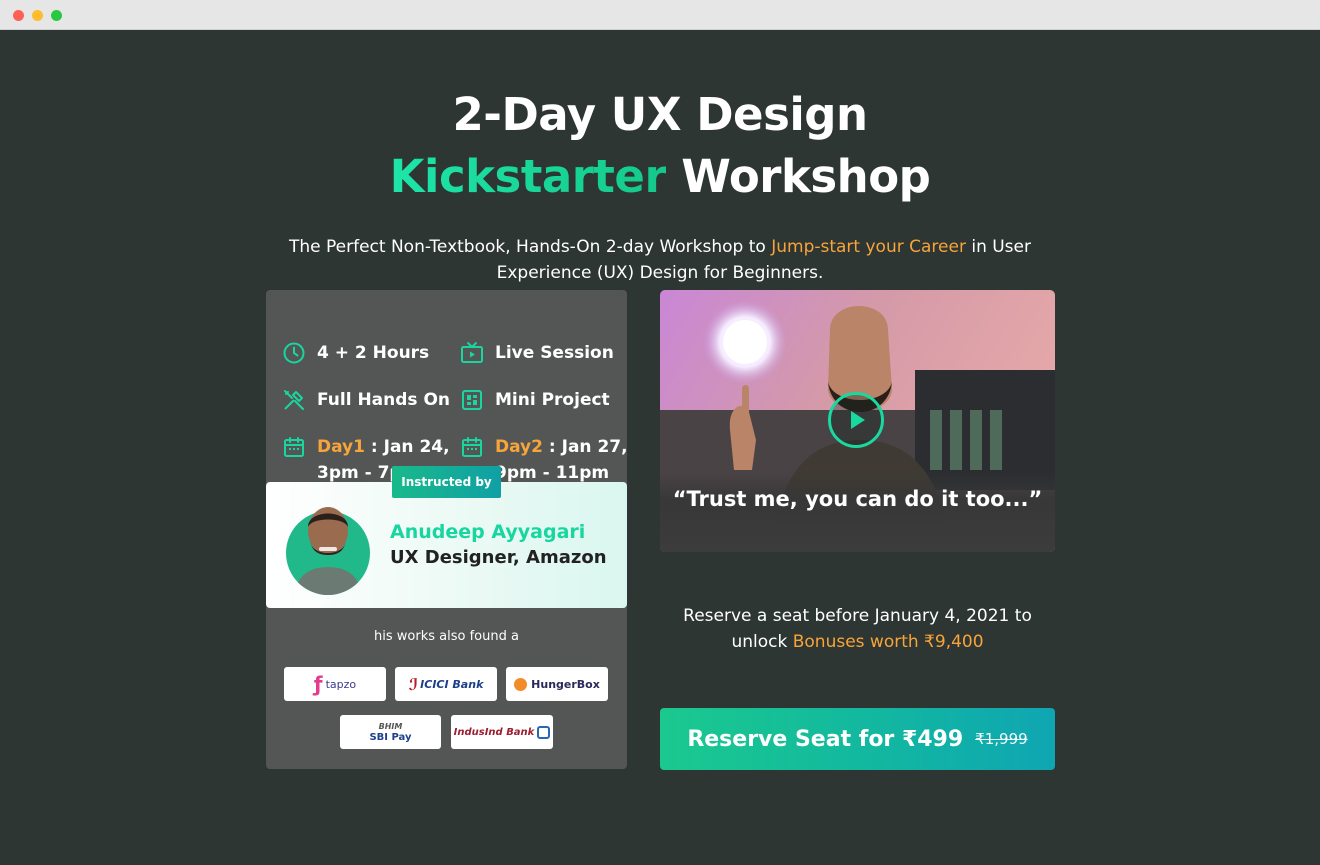 The width and height of the screenshot is (1320, 865). What do you see at coordinates (554, 353) in the screenshot?
I see `feature-session-label: Live Session` at bounding box center [554, 353].